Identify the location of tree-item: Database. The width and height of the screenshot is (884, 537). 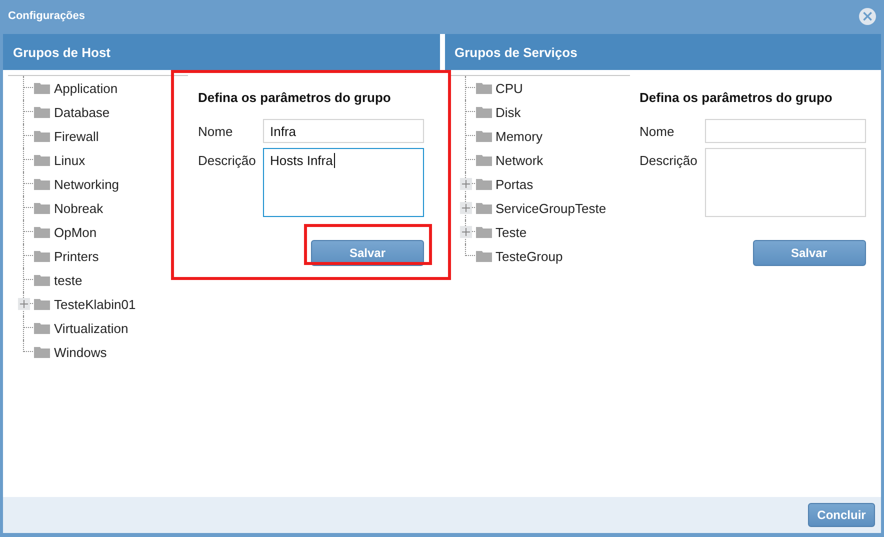
(82, 112).